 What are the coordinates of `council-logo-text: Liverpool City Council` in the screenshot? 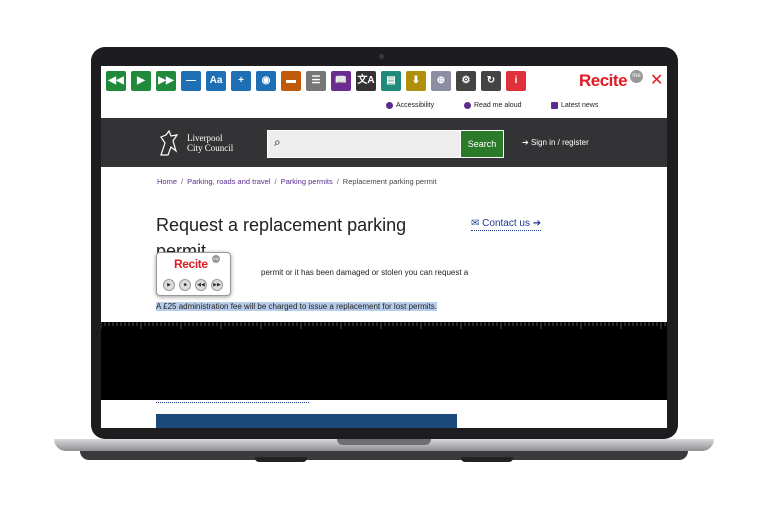 It's located at (210, 143).